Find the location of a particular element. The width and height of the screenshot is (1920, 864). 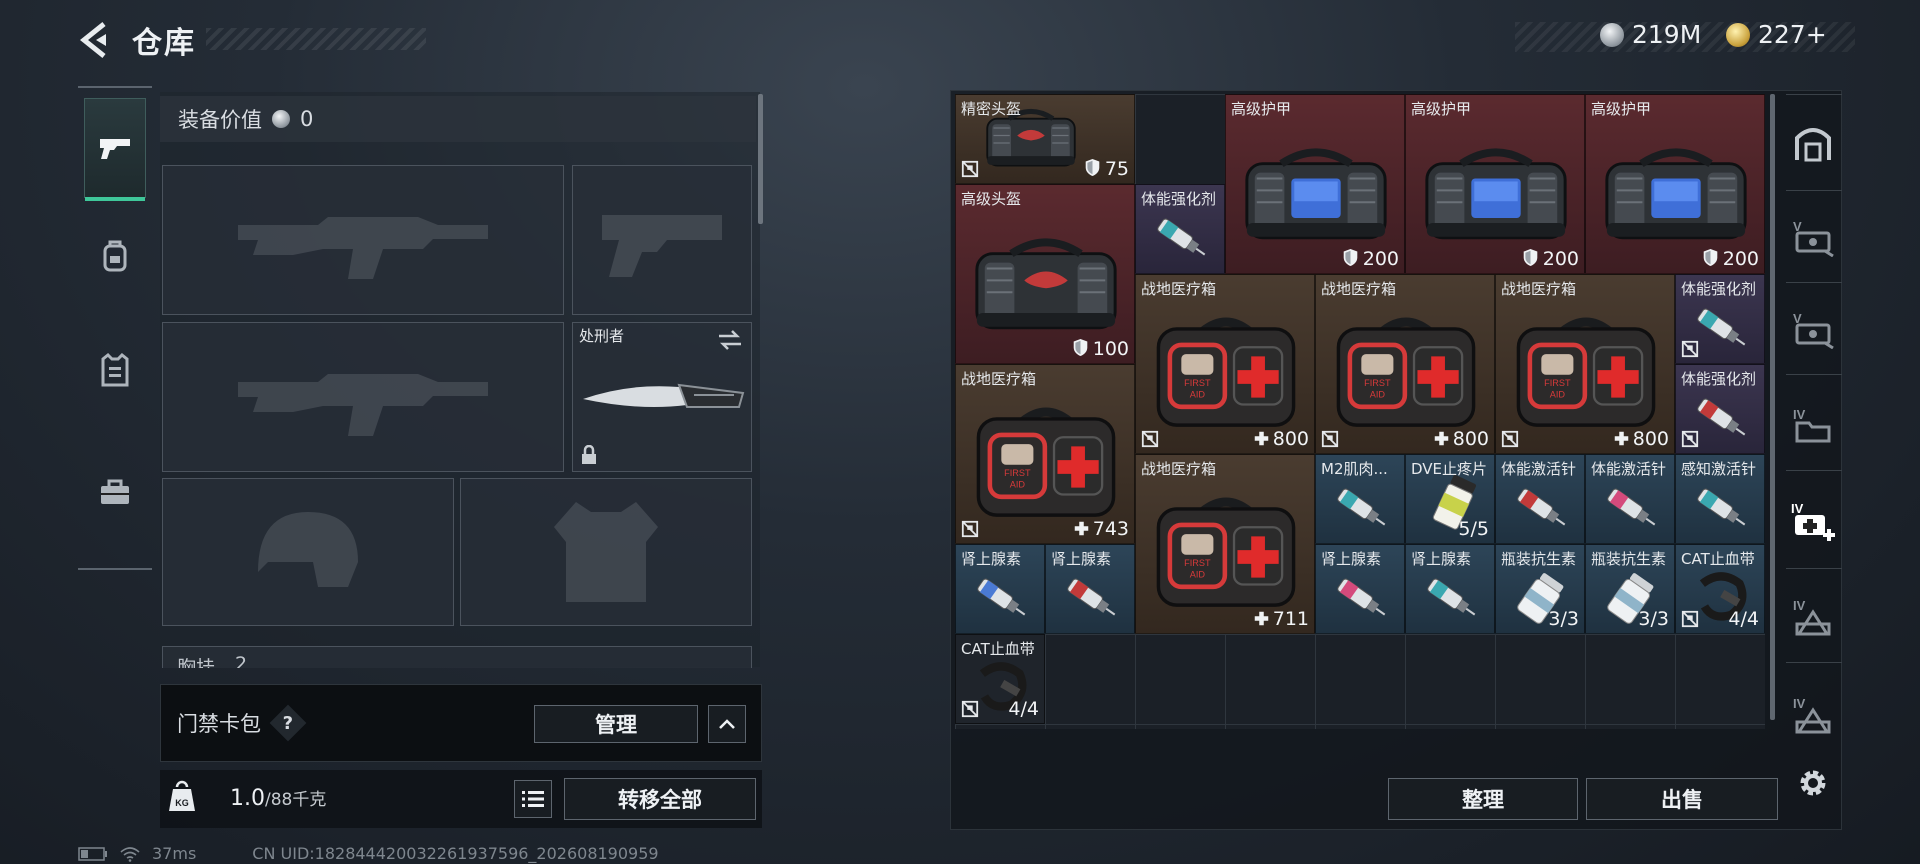

tier-iv-container-icon: IV is located at coordinates (1812, 617).